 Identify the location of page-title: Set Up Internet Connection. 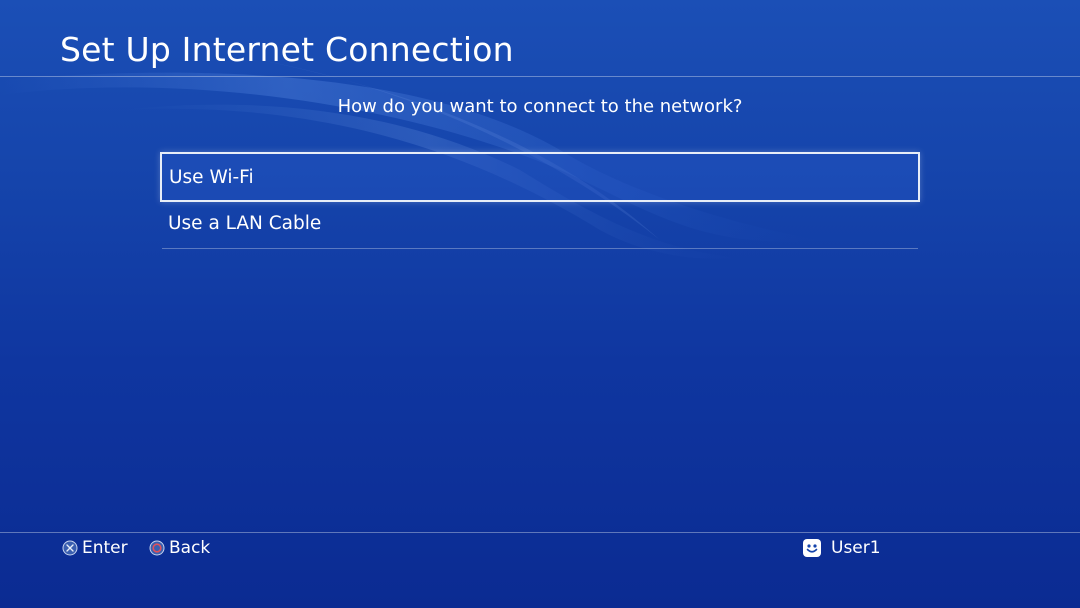
(287, 49).